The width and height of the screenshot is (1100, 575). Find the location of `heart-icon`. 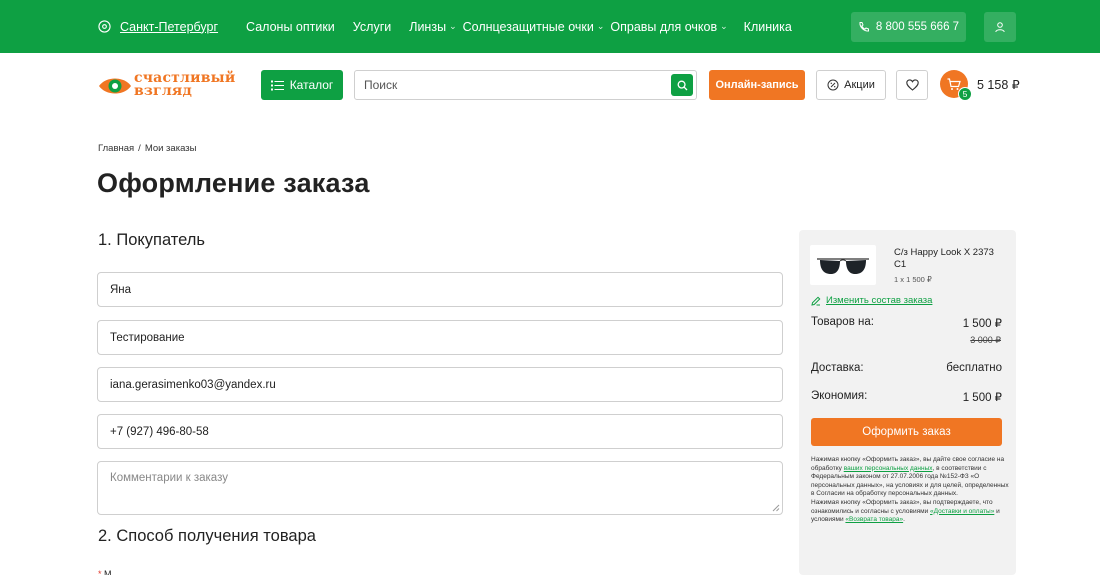

heart-icon is located at coordinates (912, 85).